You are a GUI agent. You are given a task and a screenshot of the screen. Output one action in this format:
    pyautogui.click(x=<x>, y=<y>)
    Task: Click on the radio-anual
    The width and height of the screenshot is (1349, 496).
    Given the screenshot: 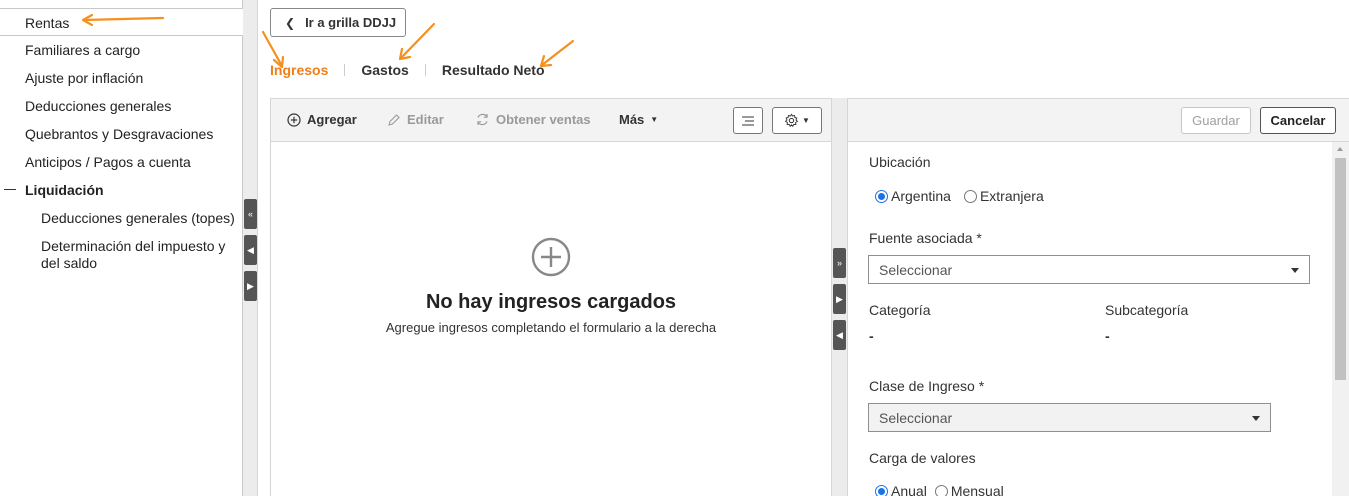 What is the action you would take?
    pyautogui.click(x=881, y=490)
    